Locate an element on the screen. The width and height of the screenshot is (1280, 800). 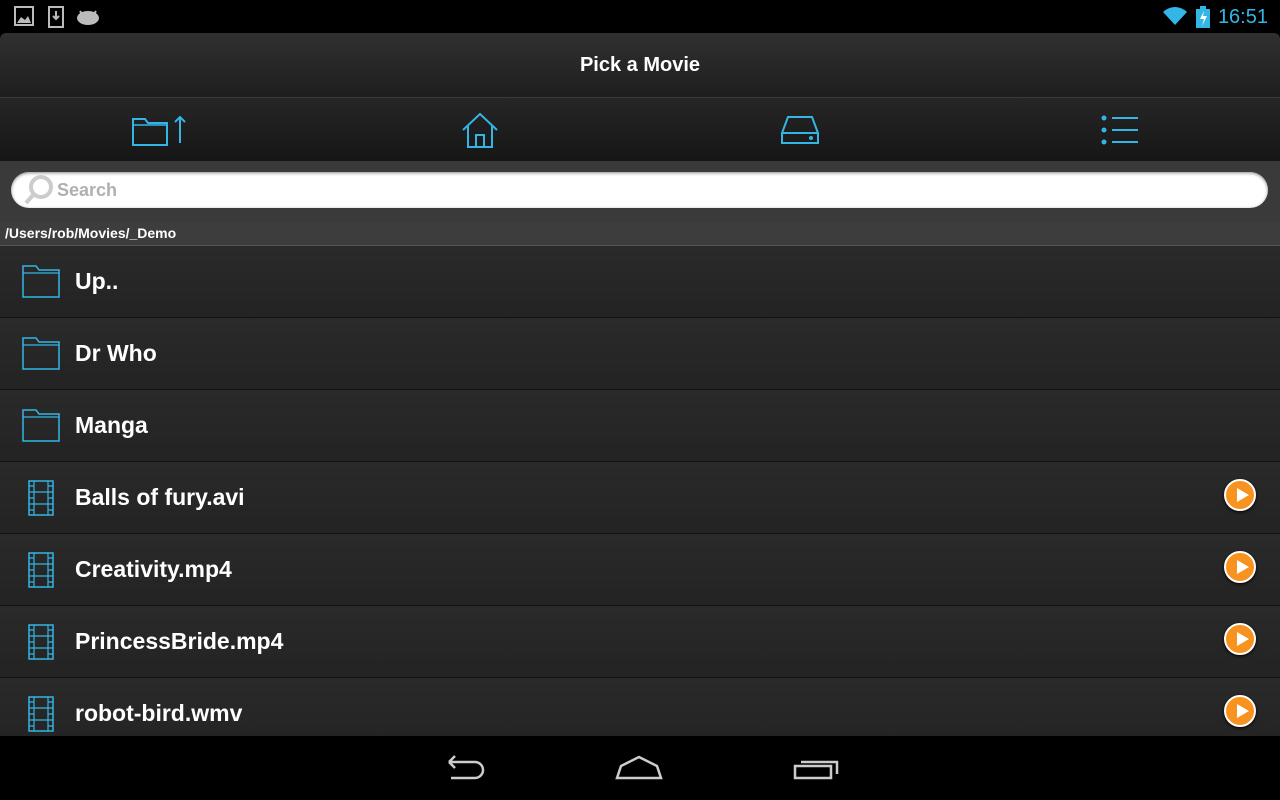
search-bar is located at coordinates (640, 191).